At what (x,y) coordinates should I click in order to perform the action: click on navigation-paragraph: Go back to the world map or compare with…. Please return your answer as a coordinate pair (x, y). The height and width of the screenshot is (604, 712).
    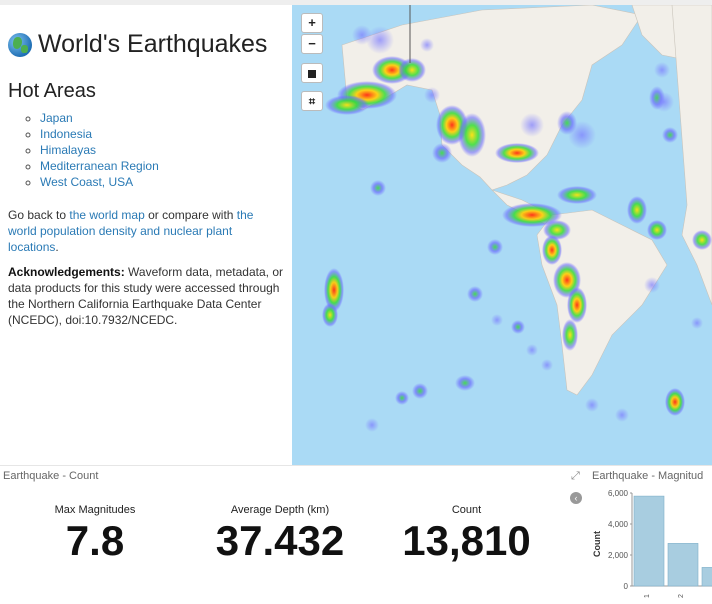
    Looking at the image, I should click on (146, 231).